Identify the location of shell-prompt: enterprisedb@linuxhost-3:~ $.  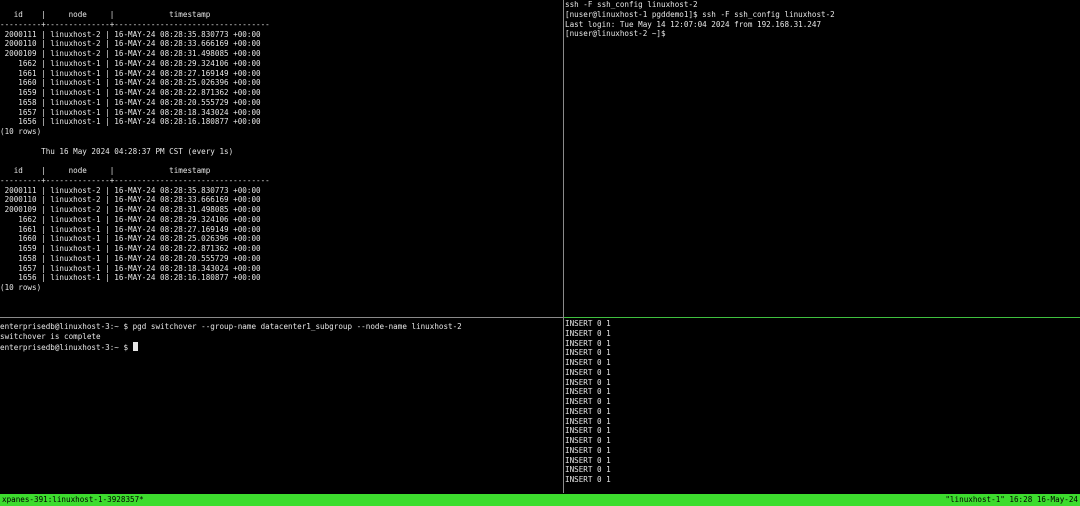
(66, 347).